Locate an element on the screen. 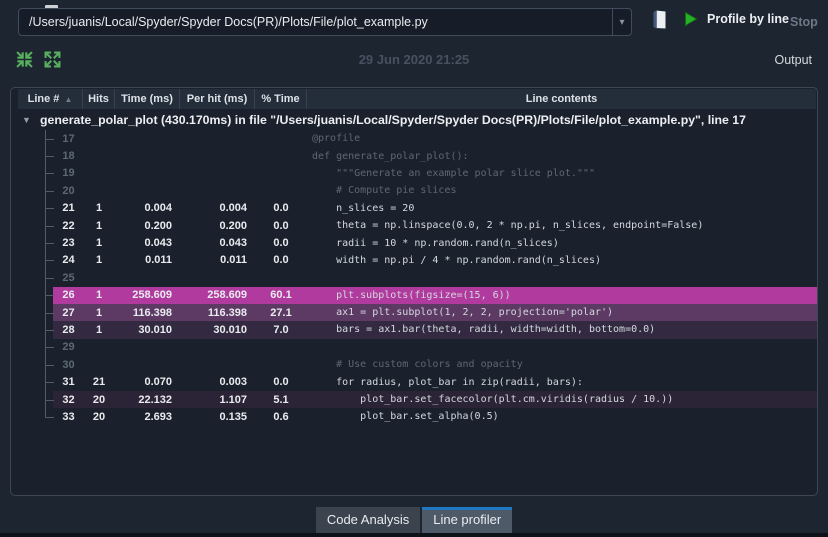  profile-timestamp: 29 Jun 2020 21:25 is located at coordinates (414, 59).